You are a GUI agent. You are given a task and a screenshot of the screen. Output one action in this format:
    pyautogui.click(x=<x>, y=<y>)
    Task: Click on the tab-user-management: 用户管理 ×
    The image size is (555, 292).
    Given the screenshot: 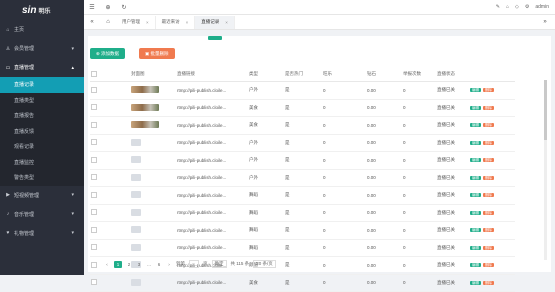 What is the action you would take?
    pyautogui.click(x=136, y=22)
    